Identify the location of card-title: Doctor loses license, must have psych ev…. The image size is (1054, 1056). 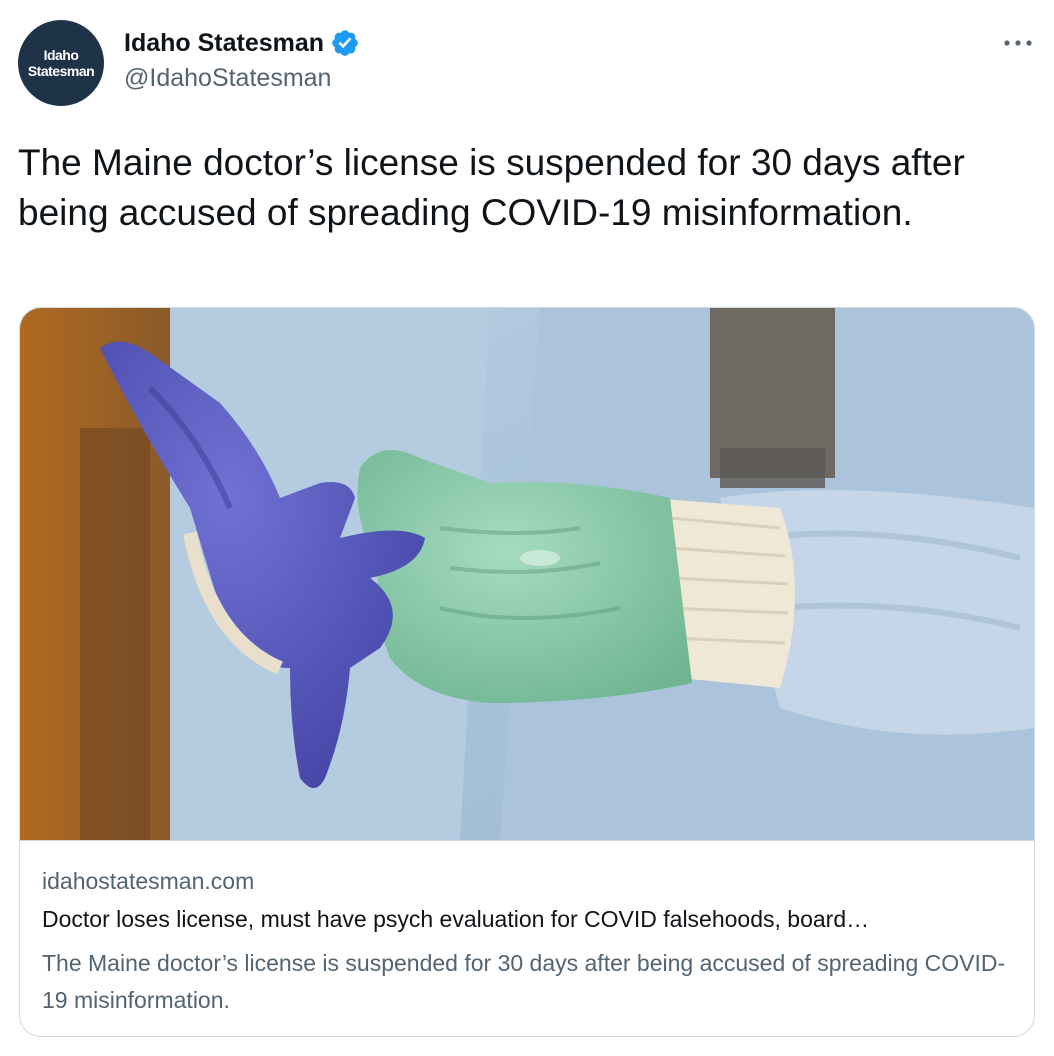
(456, 919).